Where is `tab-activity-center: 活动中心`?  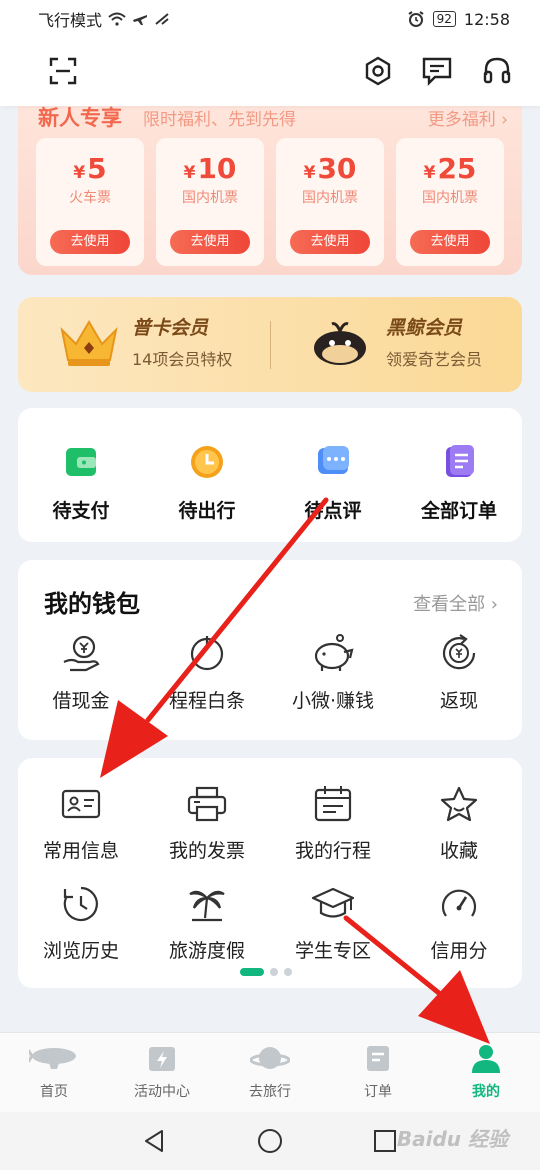
tab-activity-center: 活动中心 is located at coordinates (162, 1072).